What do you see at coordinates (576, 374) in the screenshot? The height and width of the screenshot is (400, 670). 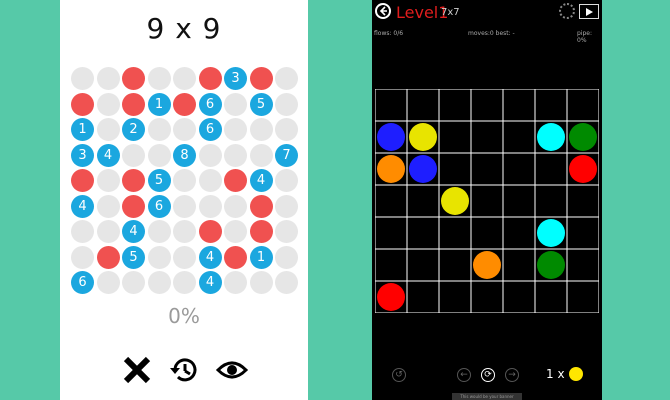 I see `lightbulb-icon` at bounding box center [576, 374].